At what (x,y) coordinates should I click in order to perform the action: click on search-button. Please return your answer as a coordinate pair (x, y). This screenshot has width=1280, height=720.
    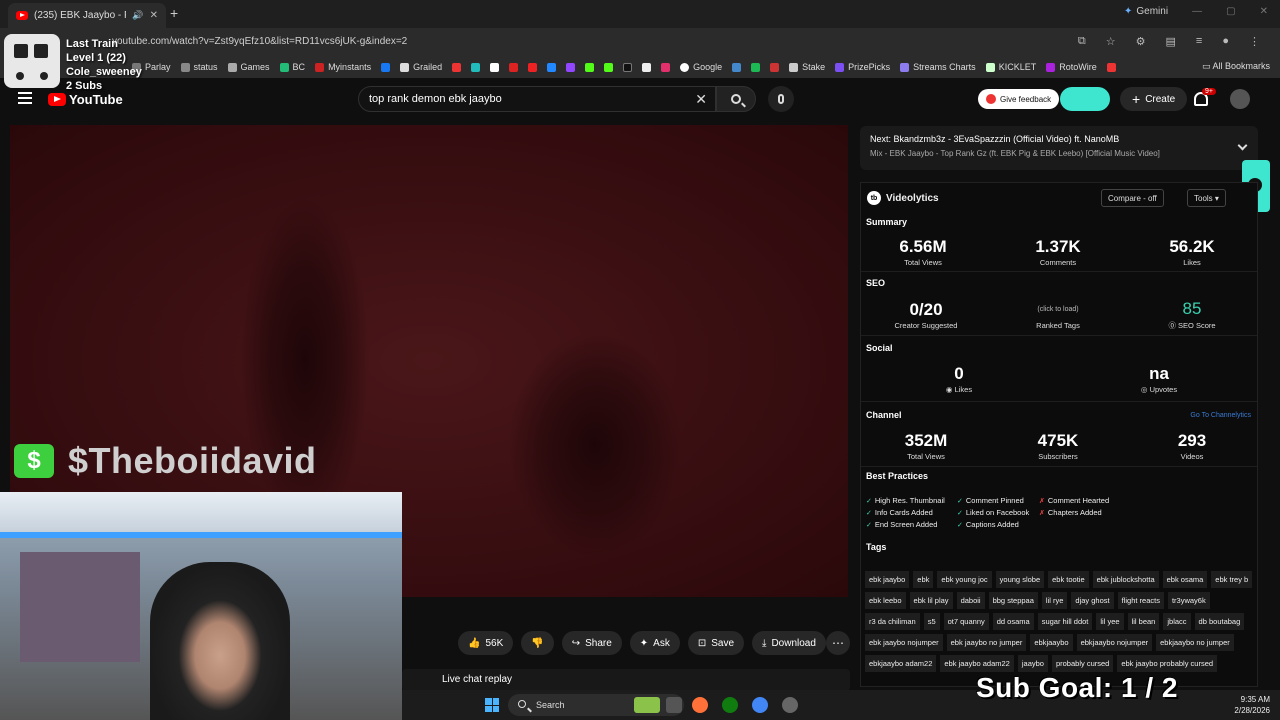
    Looking at the image, I should click on (736, 99).